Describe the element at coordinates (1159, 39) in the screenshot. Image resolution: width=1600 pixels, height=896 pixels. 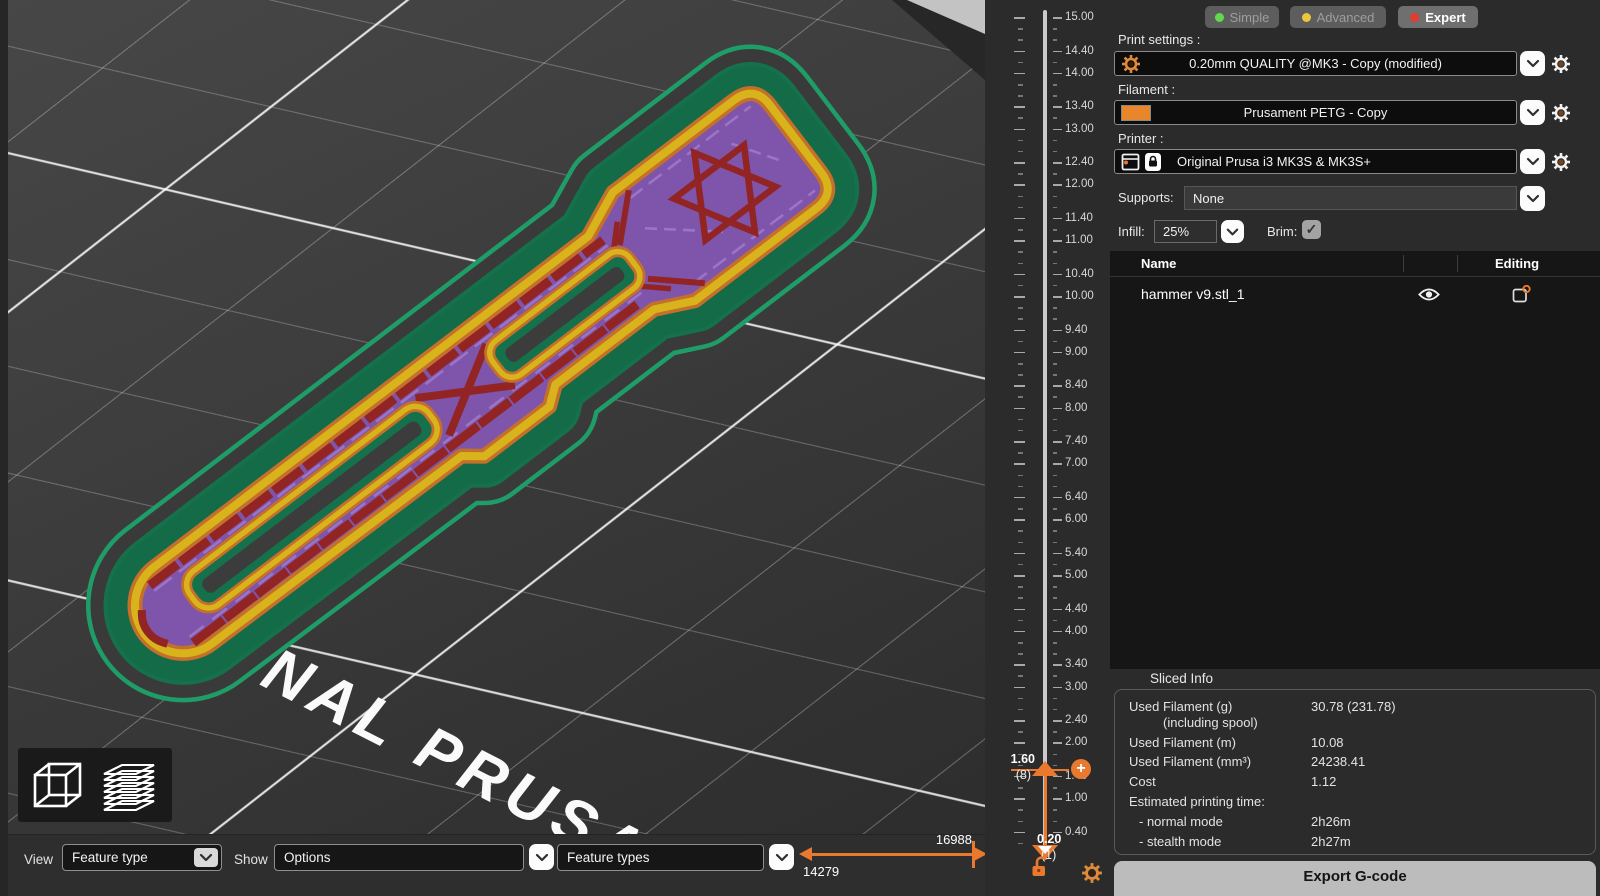
I see `print-settings-label: Print settings :` at that location.